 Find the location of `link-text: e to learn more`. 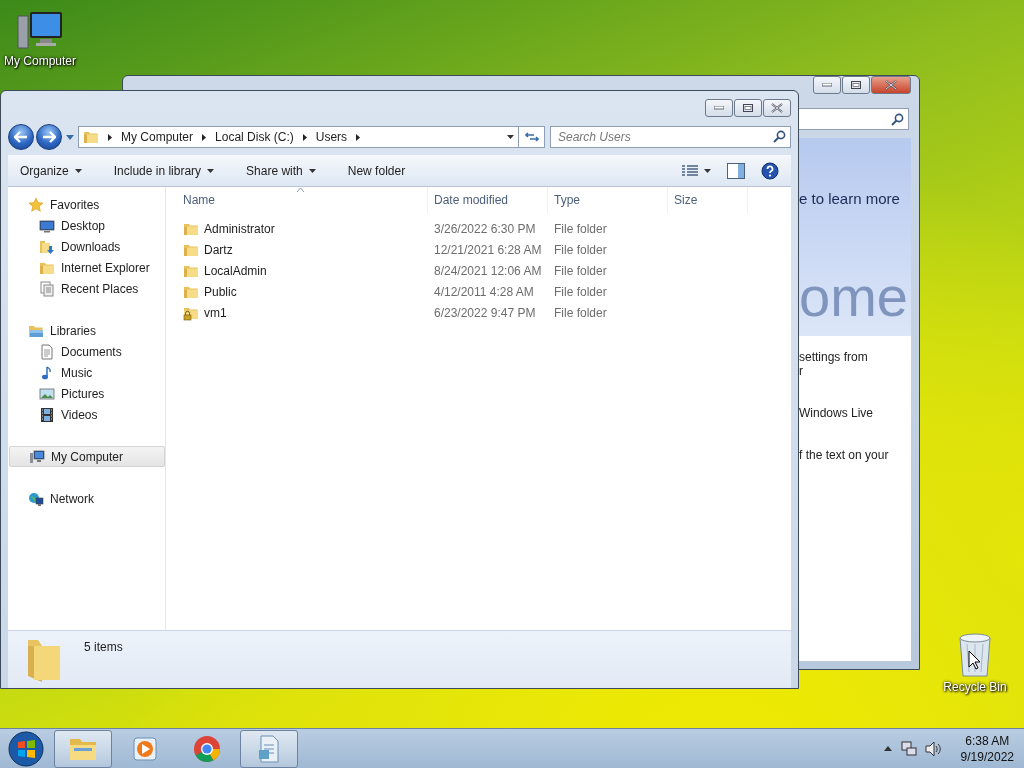

link-text: e to learn more is located at coordinates (850, 198).